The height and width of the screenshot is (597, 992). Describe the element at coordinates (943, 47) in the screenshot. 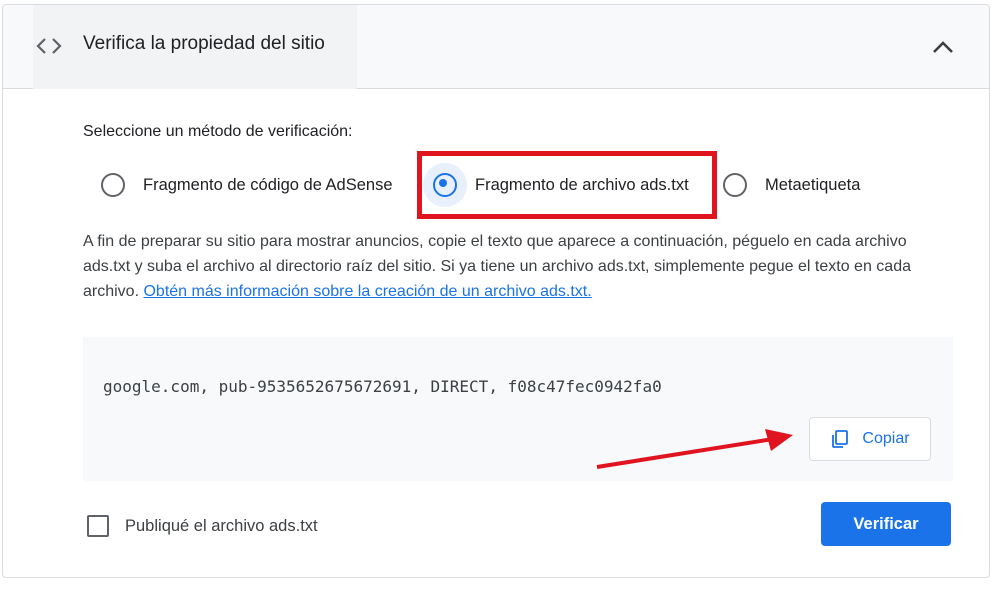

I see `chevron-up-icon` at that location.